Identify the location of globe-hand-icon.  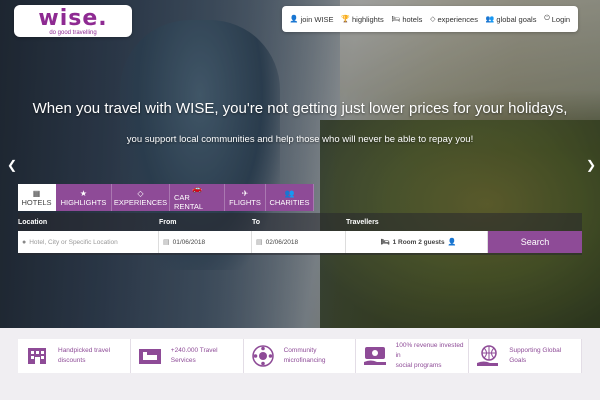
(488, 356).